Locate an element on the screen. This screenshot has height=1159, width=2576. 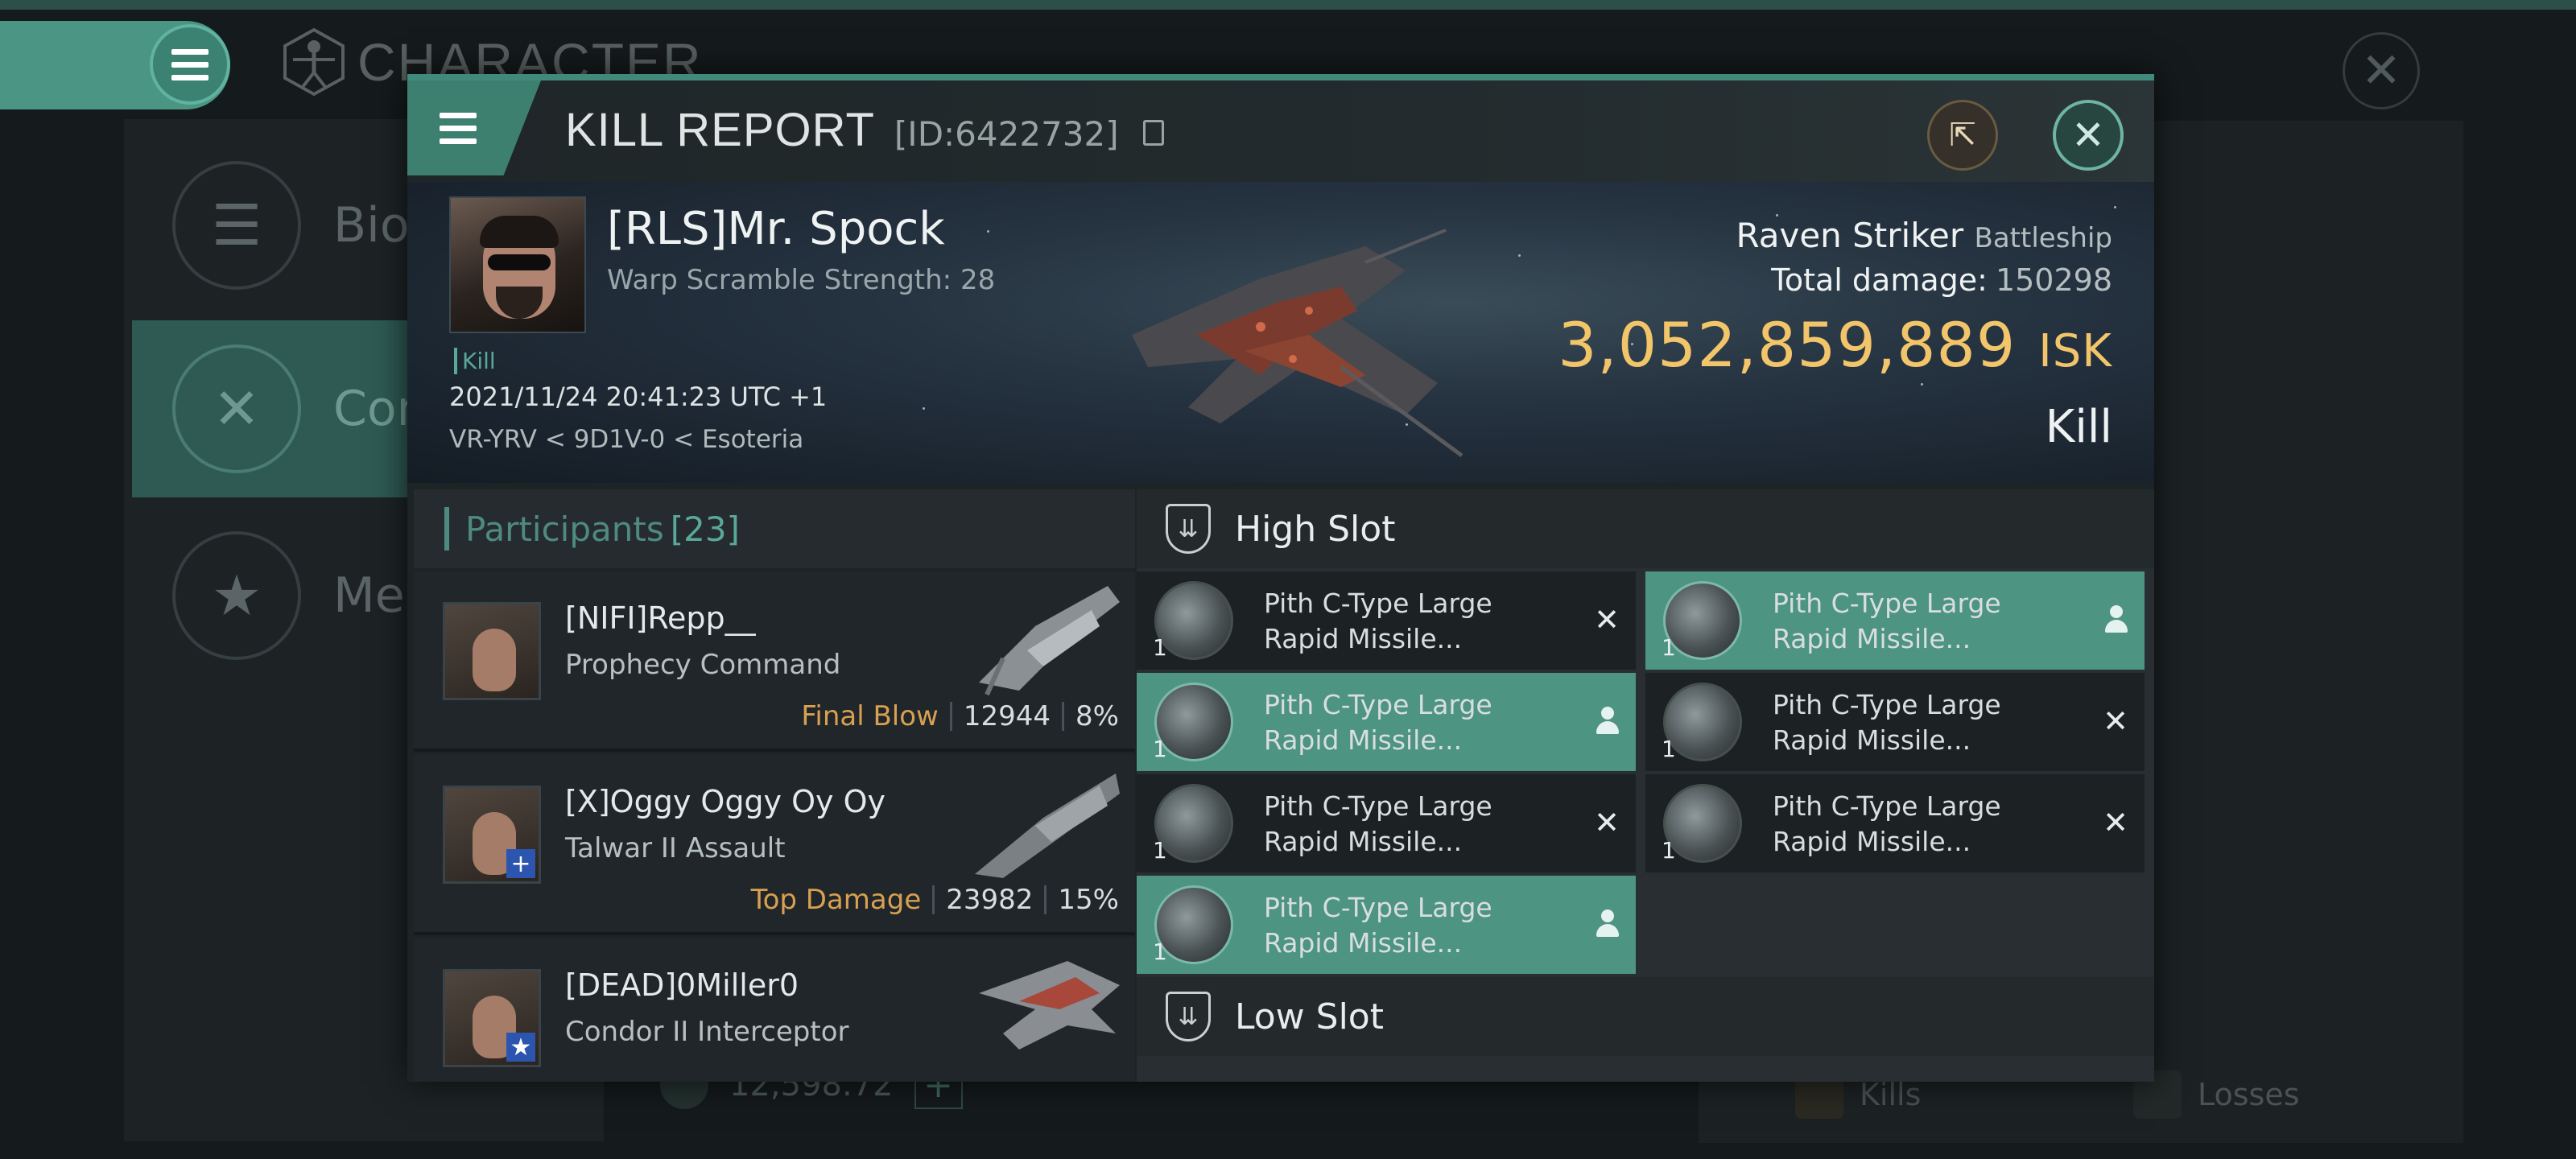
avatar: ★ is located at coordinates (492, 1018).